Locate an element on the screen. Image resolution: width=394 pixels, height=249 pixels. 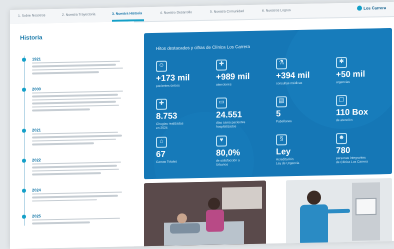
care-icon: ✚ is located at coordinates (221, 65).